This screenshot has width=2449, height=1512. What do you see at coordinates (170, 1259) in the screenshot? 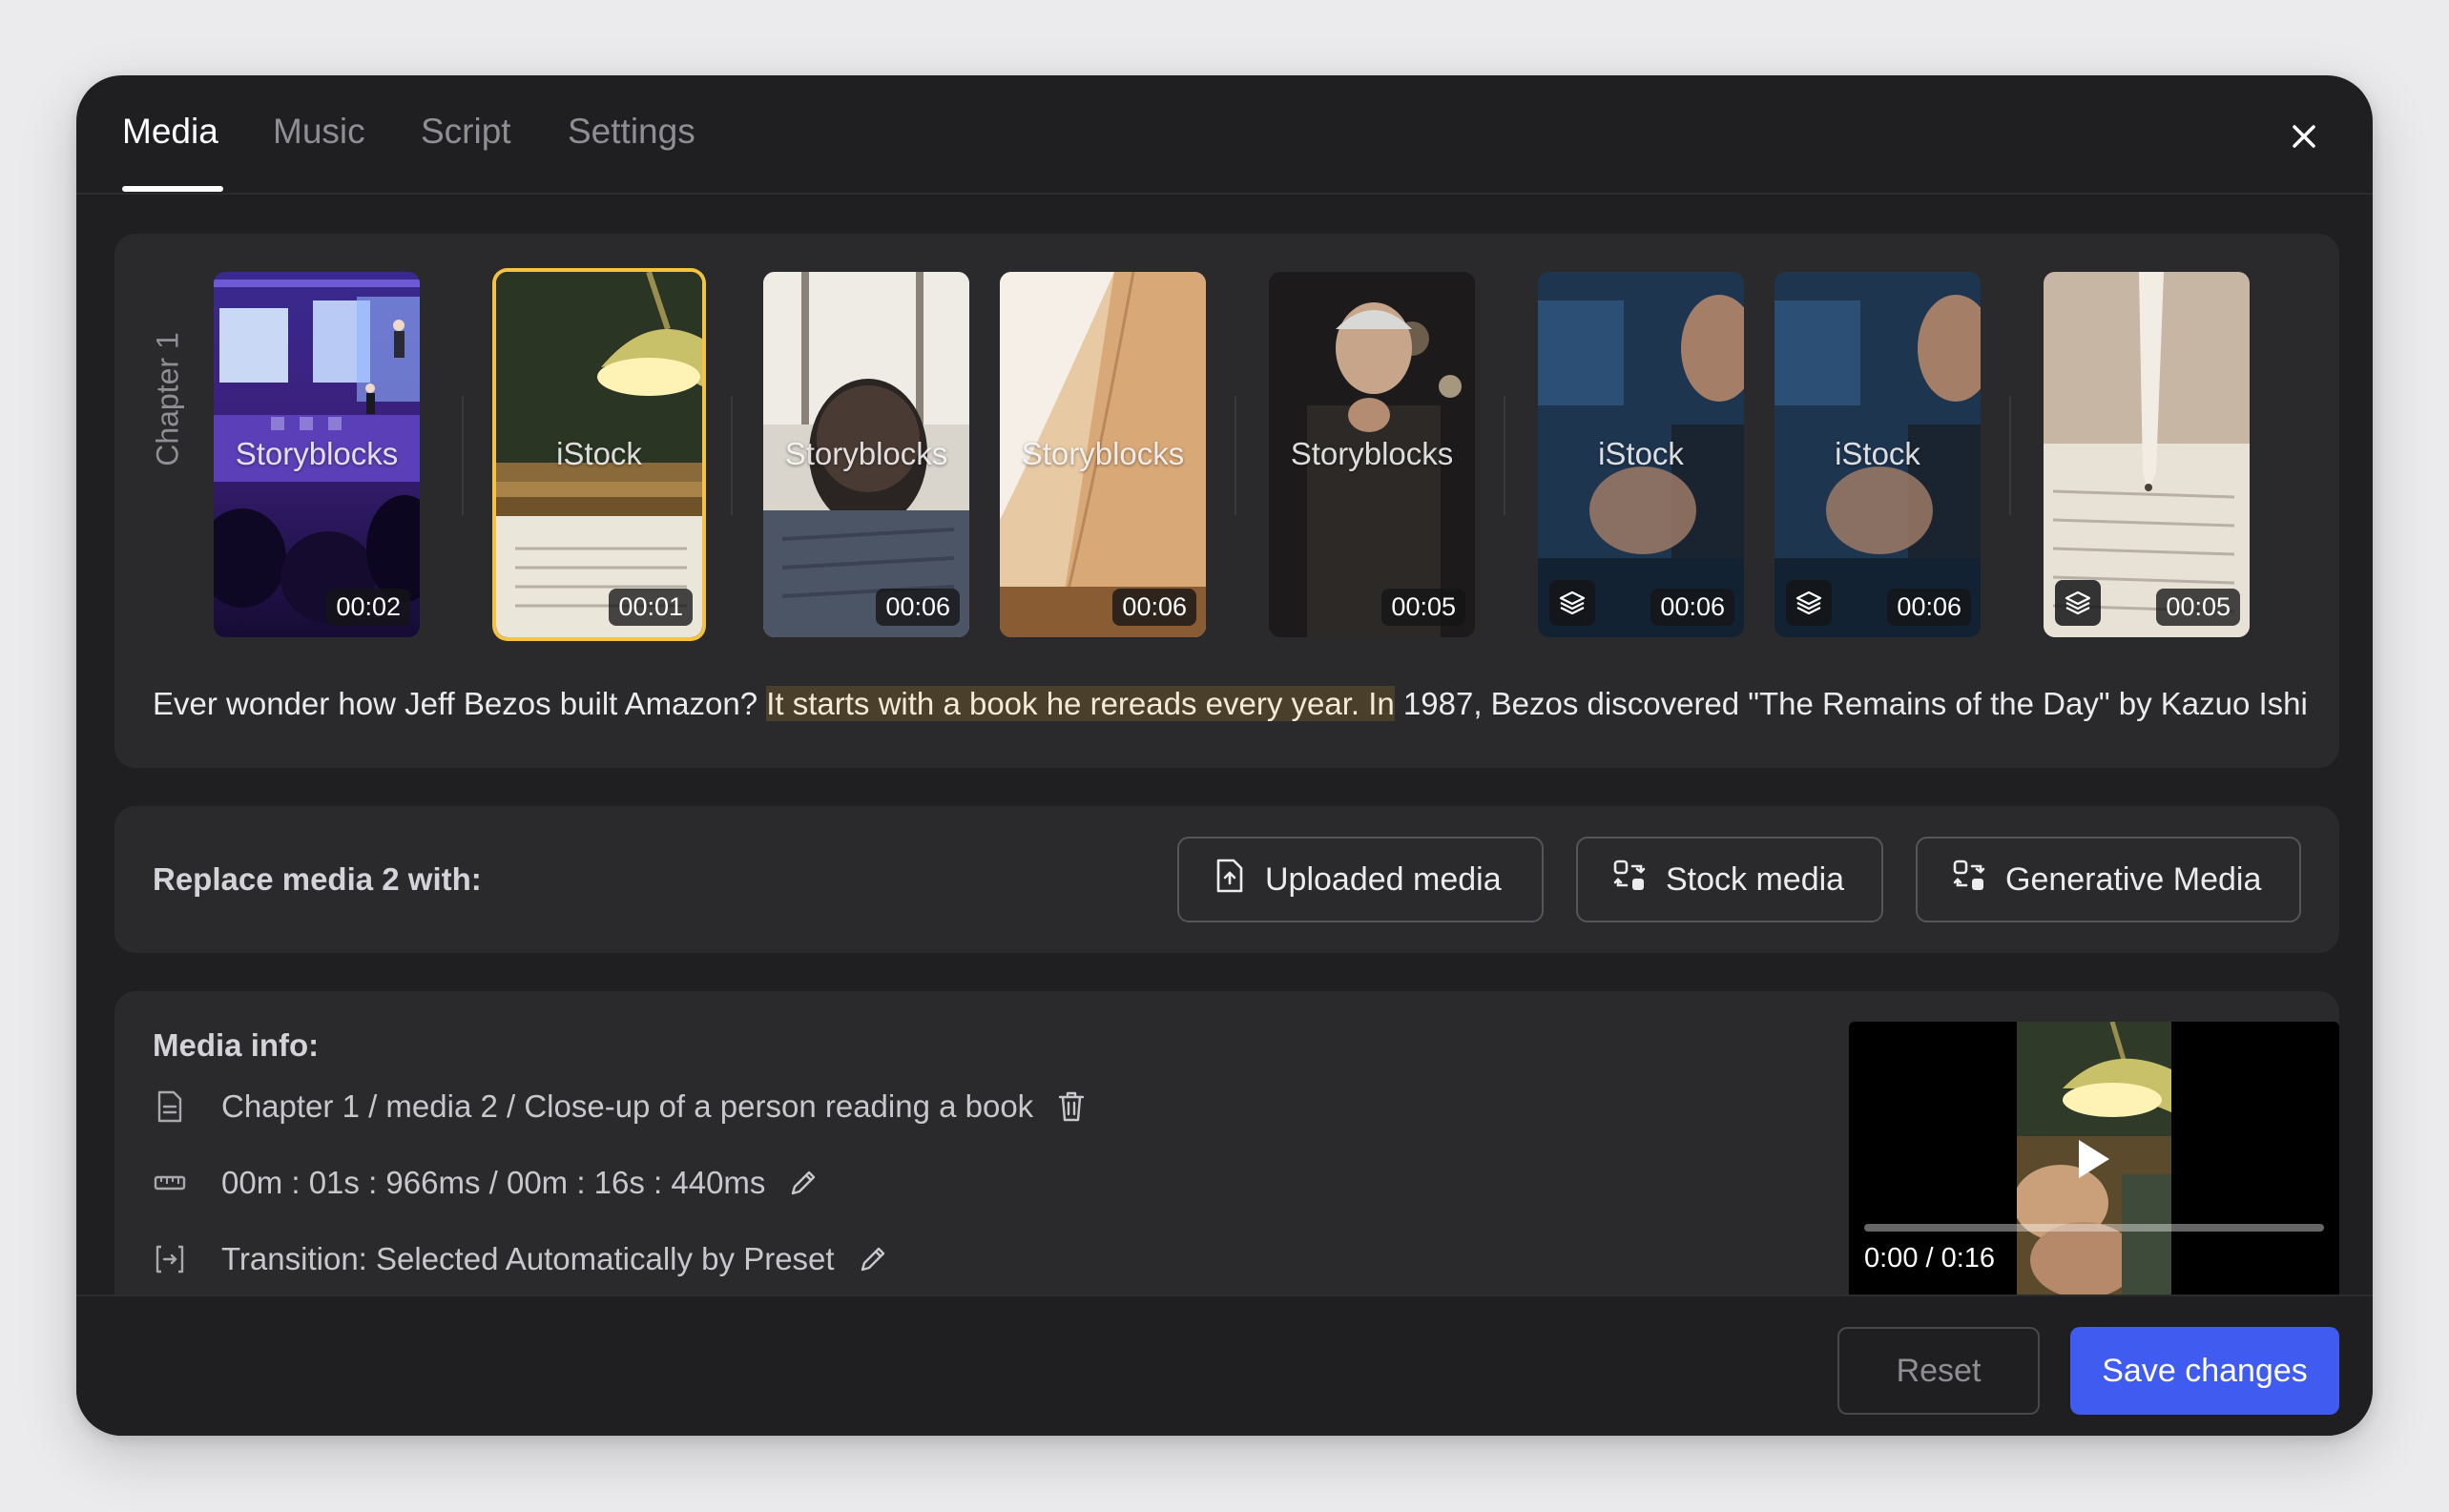
I see `transition-icon` at bounding box center [170, 1259].